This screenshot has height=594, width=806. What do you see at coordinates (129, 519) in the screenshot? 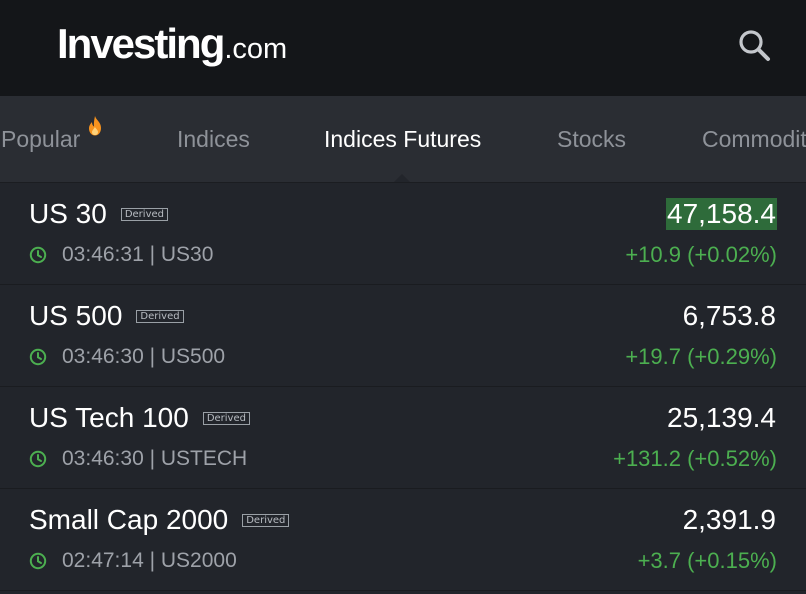
I see `instrument-name: Small Cap 2000` at bounding box center [129, 519].